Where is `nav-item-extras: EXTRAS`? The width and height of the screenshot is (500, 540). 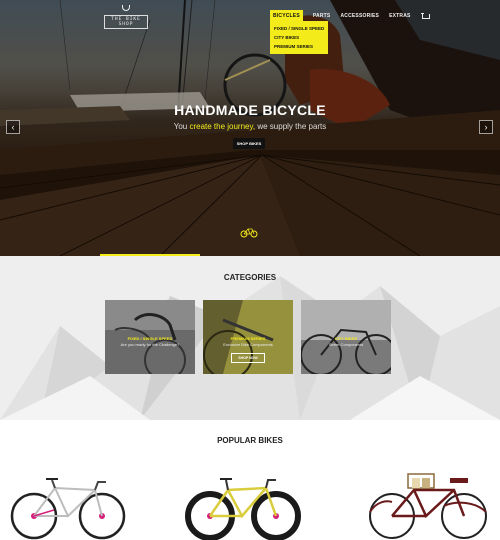 nav-item-extras: EXTRAS is located at coordinates (399, 16).